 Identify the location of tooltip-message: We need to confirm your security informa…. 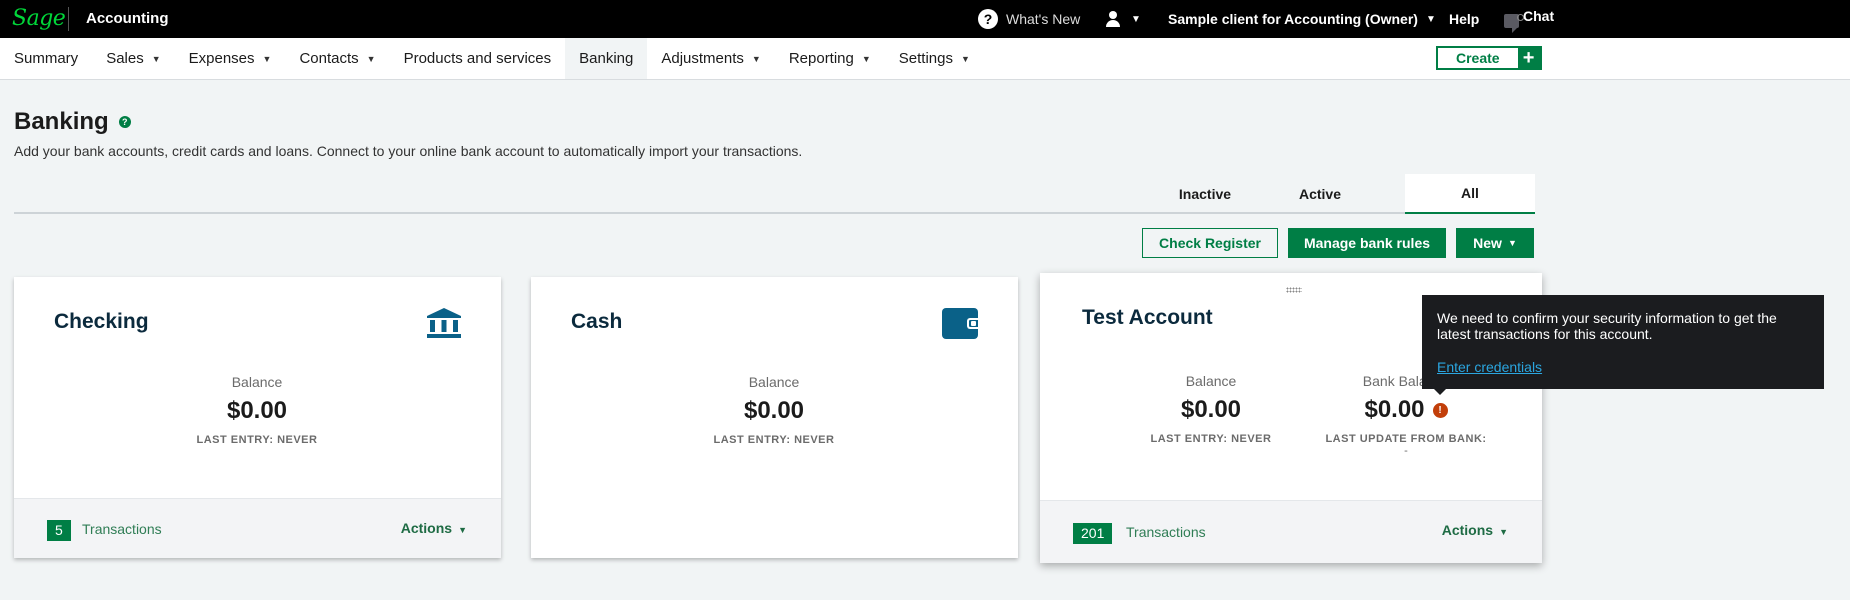
(1607, 326).